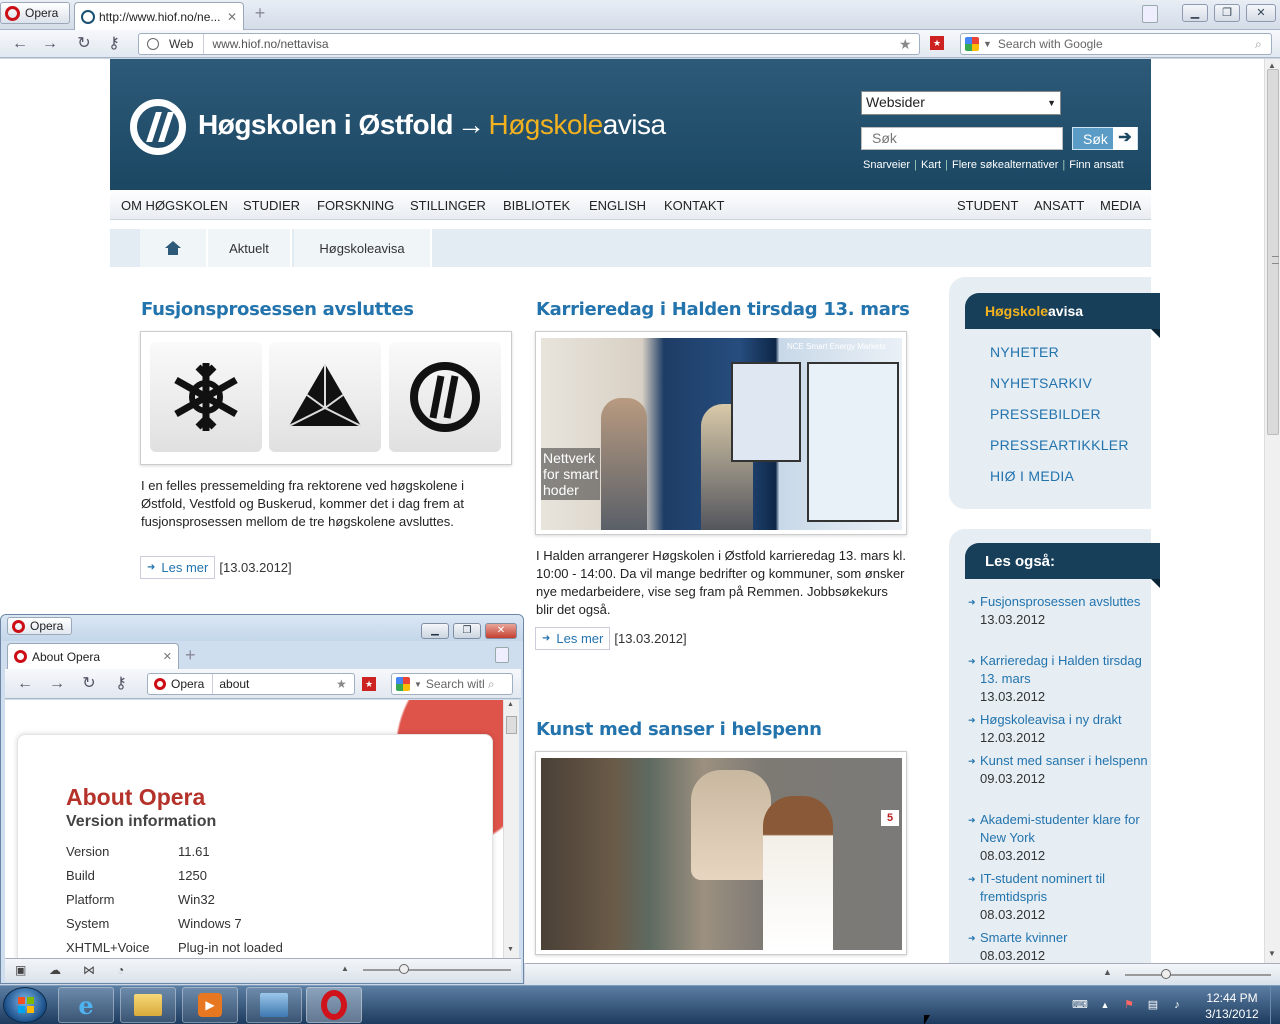 The image size is (1280, 1024). Describe the element at coordinates (174, 248) in the screenshot. I see `breadcrumb-home` at that location.